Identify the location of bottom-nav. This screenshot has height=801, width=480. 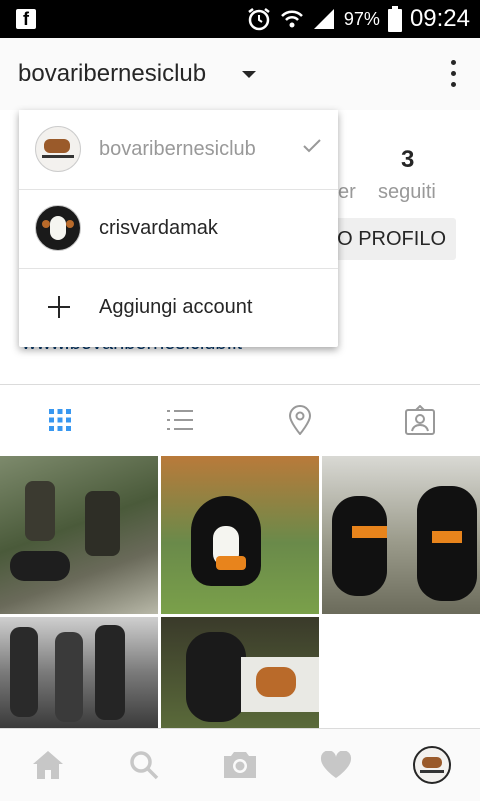
(240, 764).